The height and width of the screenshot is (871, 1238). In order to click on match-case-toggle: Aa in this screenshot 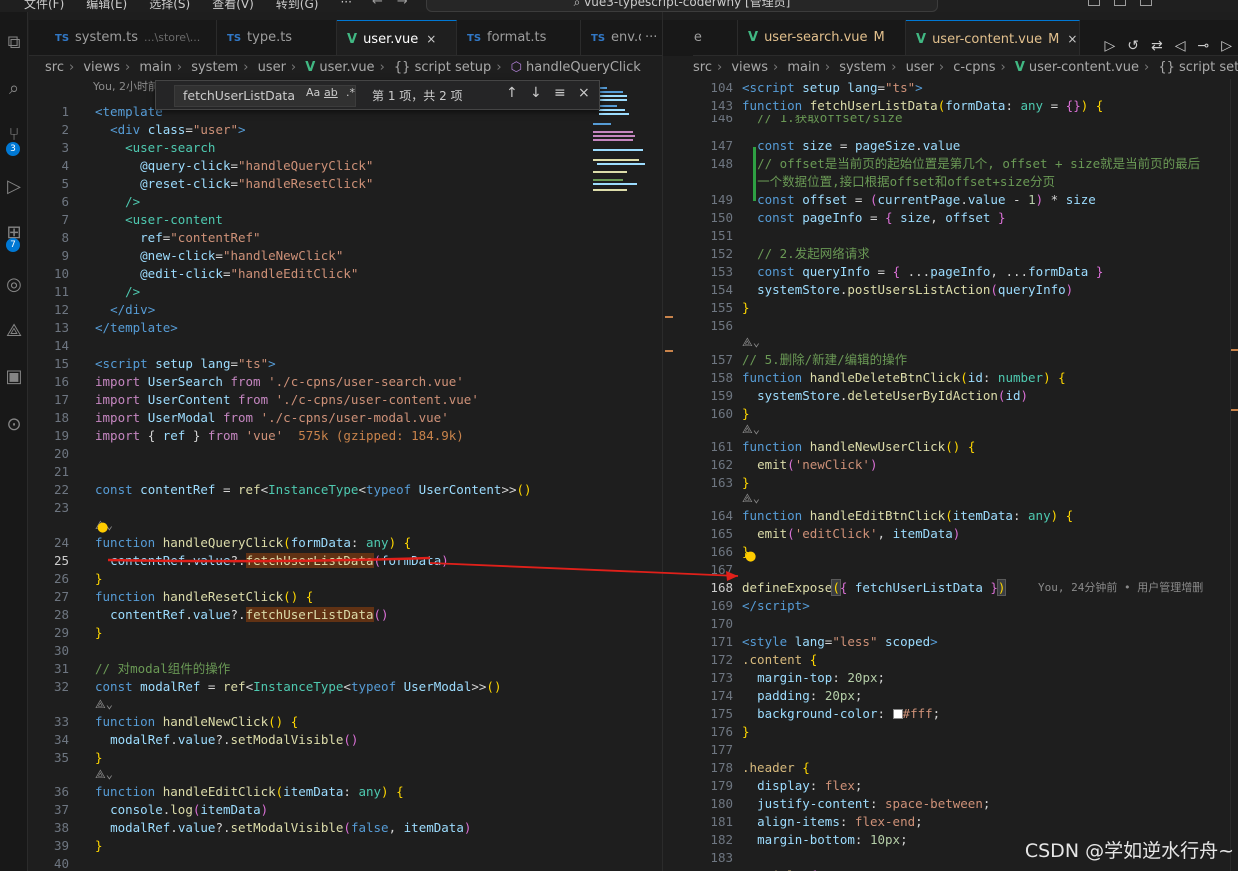, I will do `click(313, 92)`.